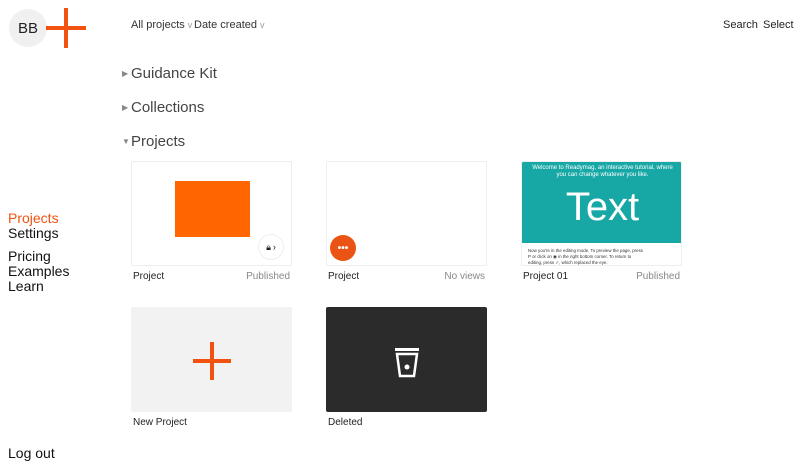 The width and height of the screenshot is (800, 470). I want to click on project-card: 🔒︎ ›, so click(211, 213).